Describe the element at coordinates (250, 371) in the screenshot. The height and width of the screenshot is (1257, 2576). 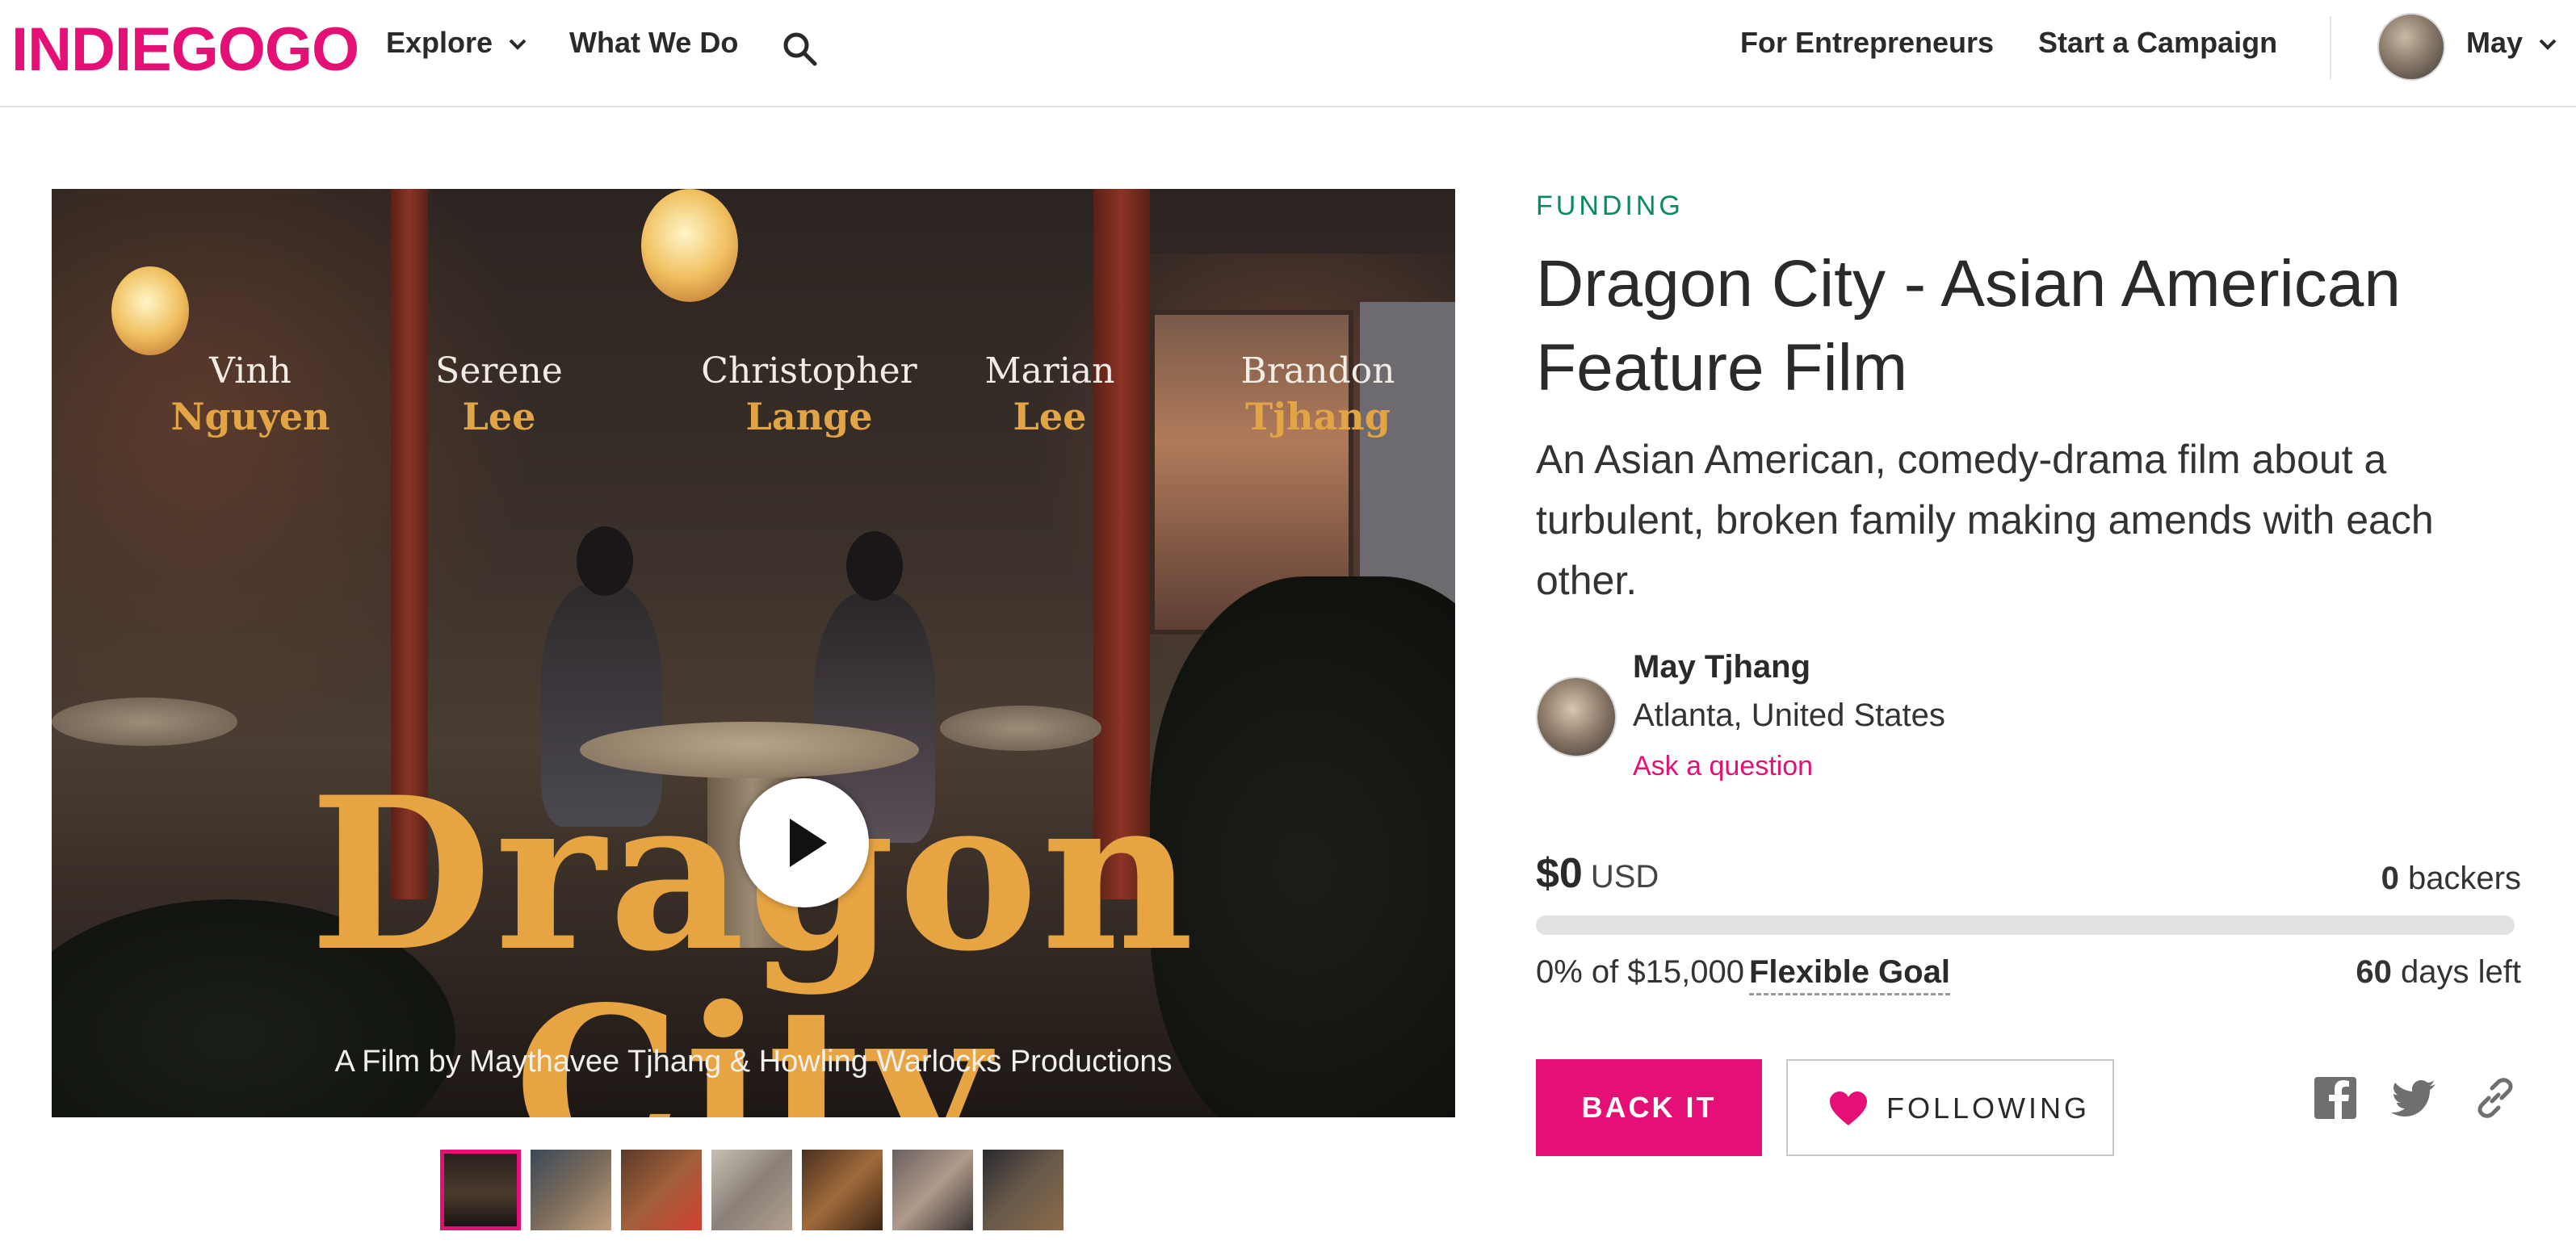
I see `cast-first-name: Vinh` at that location.